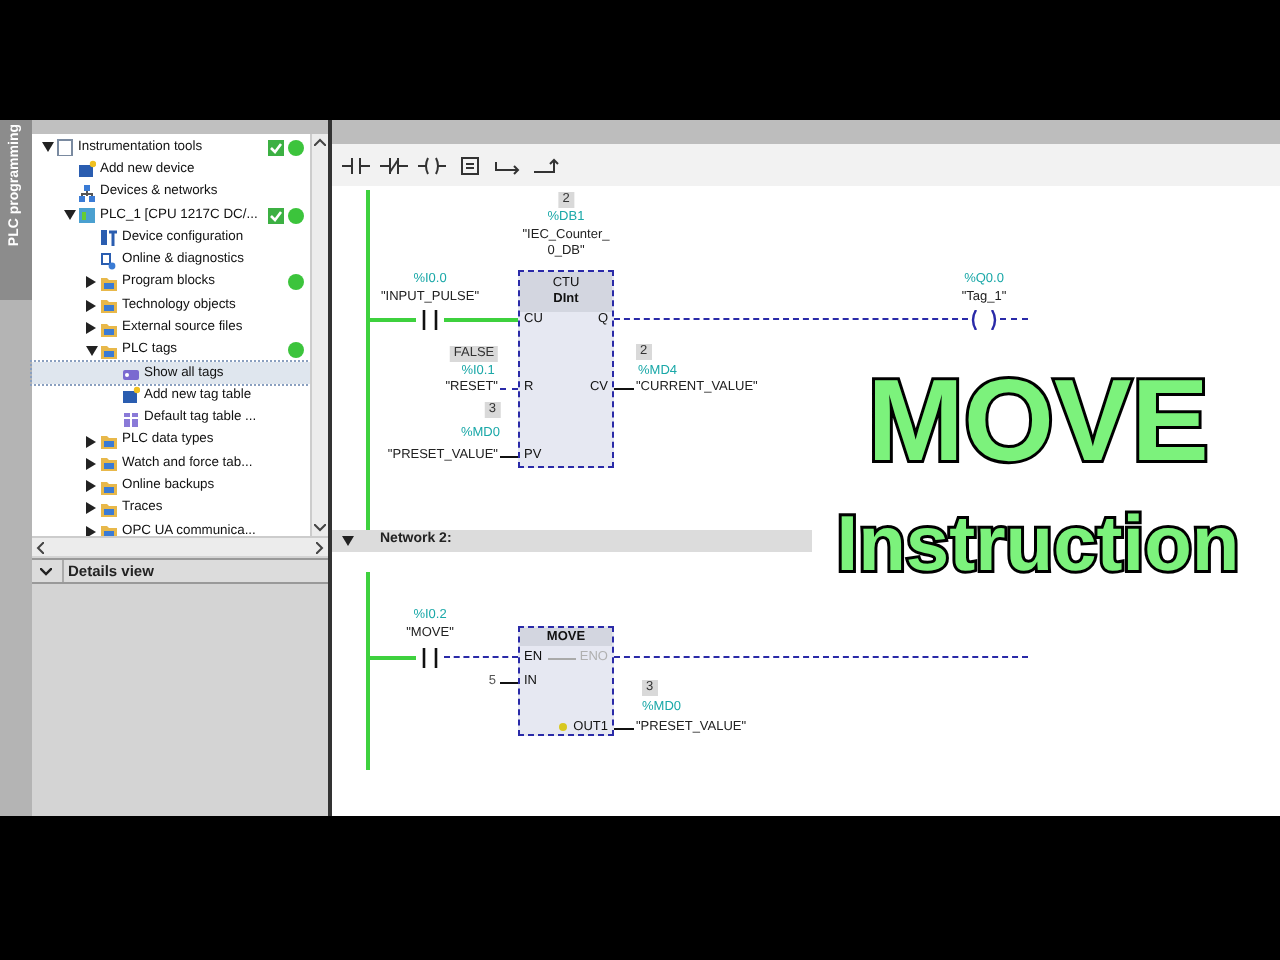 The image size is (1280, 960). Describe the element at coordinates (320, 142) in the screenshot. I see `scroll-up-icon` at that location.